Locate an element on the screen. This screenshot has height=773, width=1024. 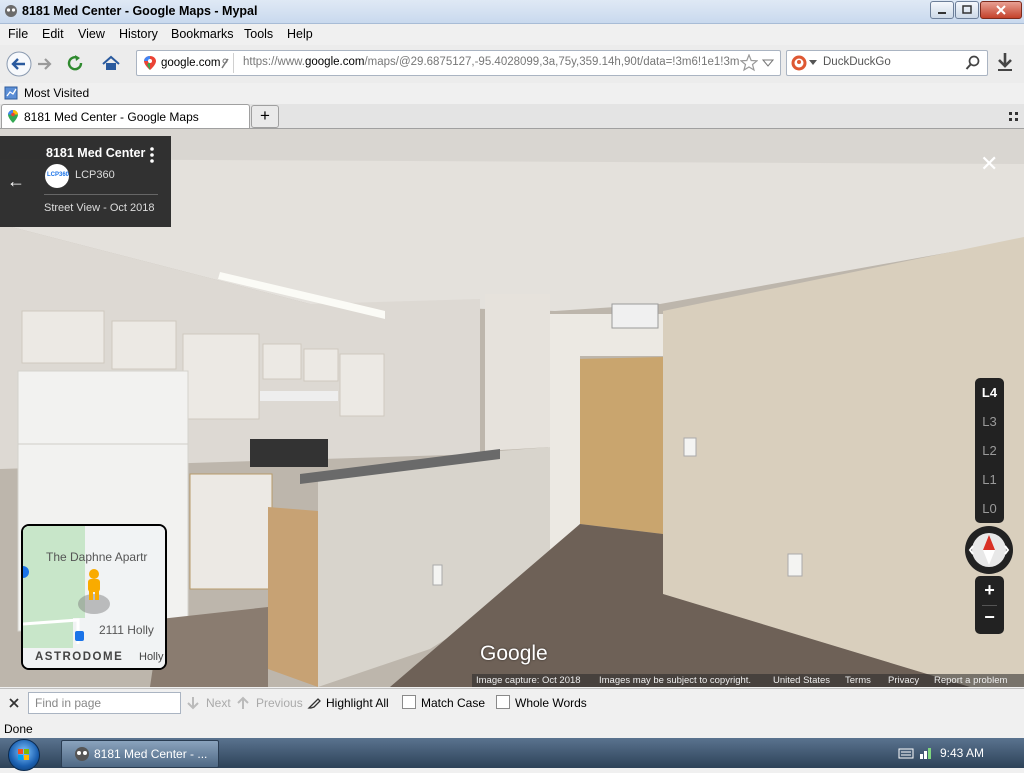
level-l1: L1 is located at coordinates (989, 479).